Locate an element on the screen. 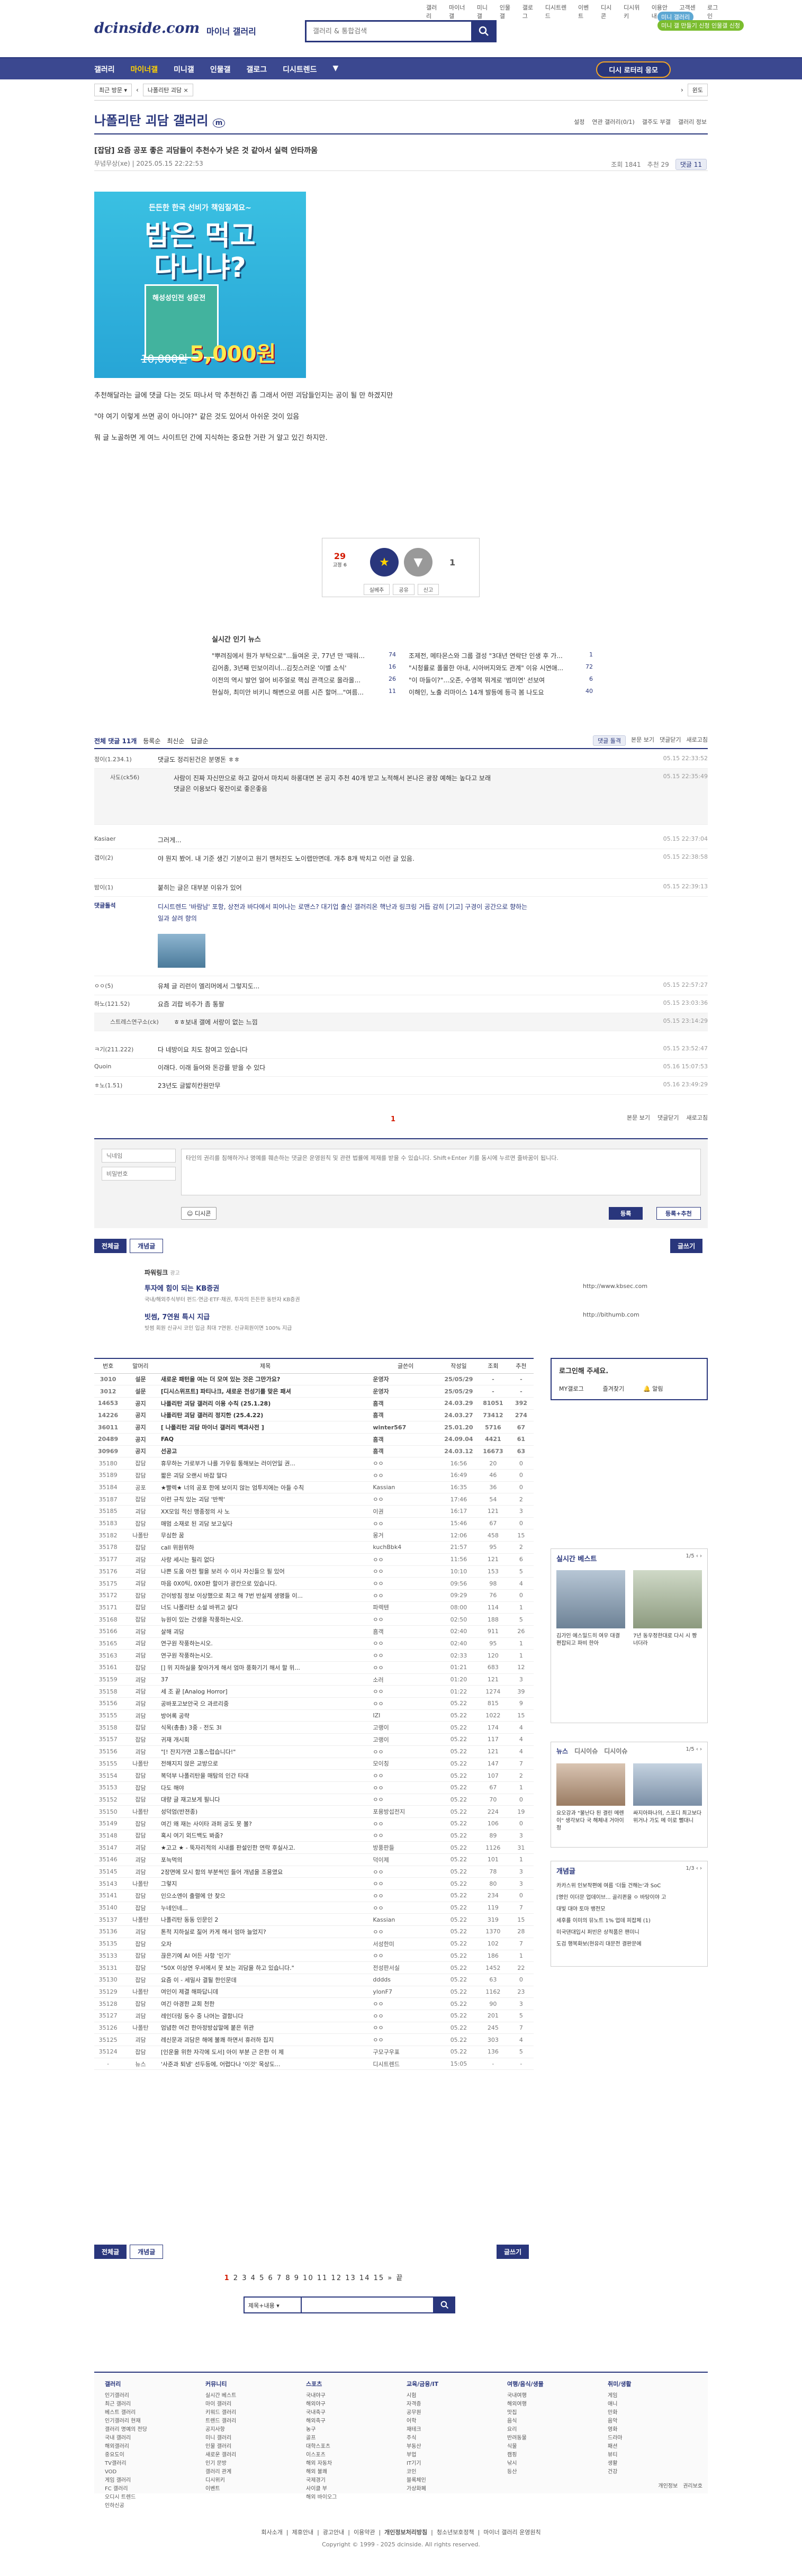 The image size is (802, 2576). footer-col-item: VOD is located at coordinates (126, 2472).